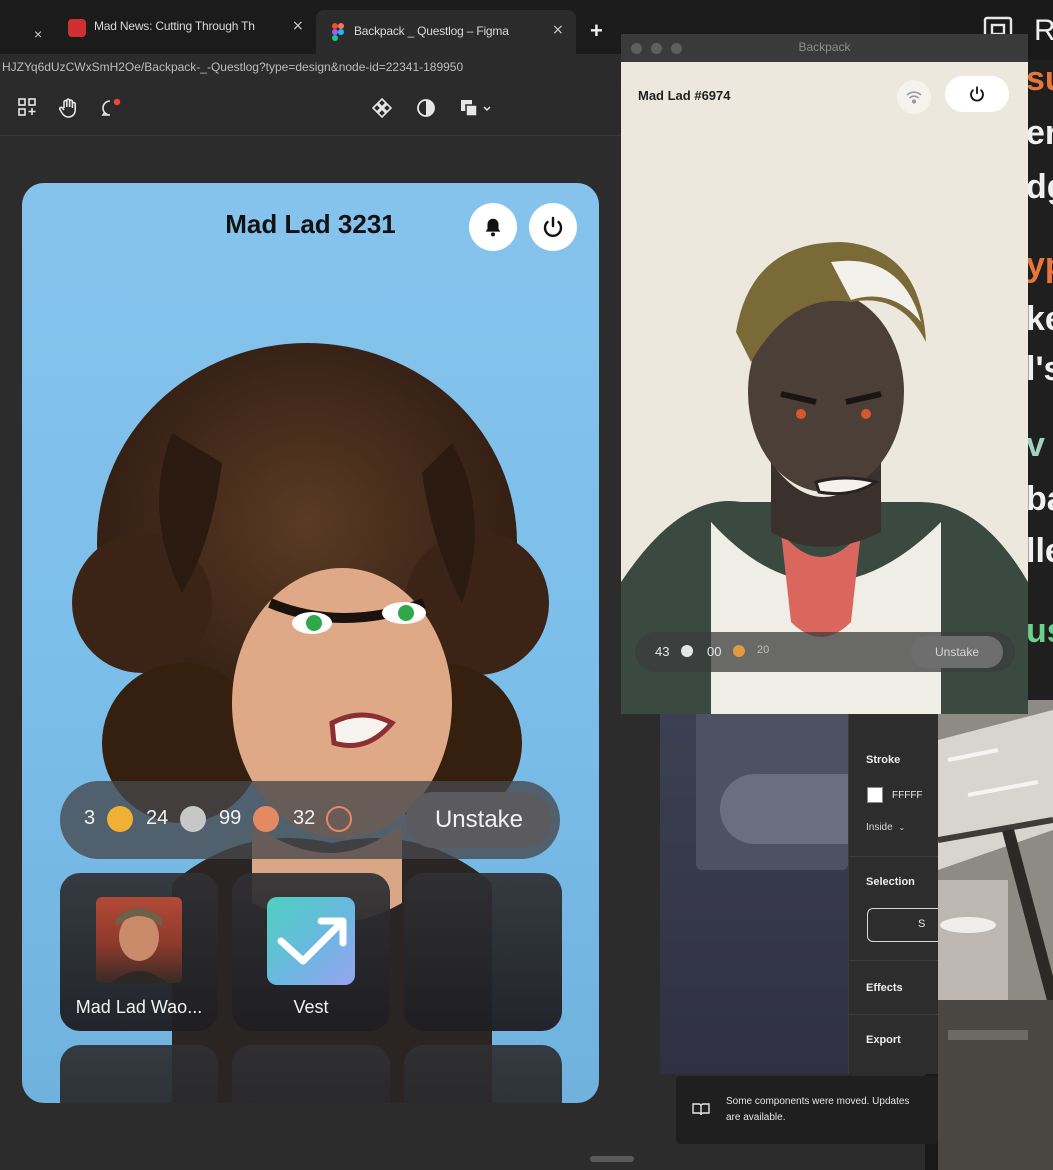  What do you see at coordinates (311, 1007) in the screenshot?
I see `tile-label: Vest` at bounding box center [311, 1007].